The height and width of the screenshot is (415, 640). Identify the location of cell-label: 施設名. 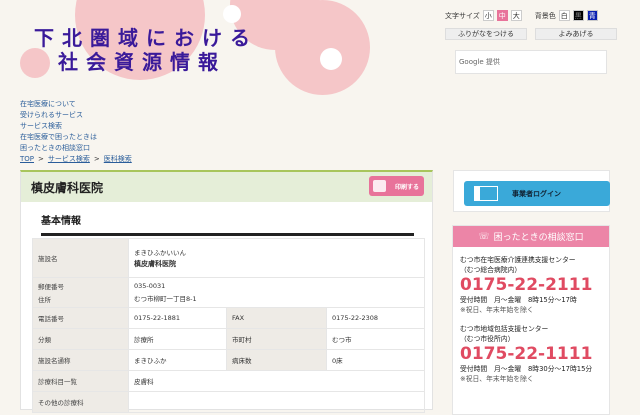
(80, 258).